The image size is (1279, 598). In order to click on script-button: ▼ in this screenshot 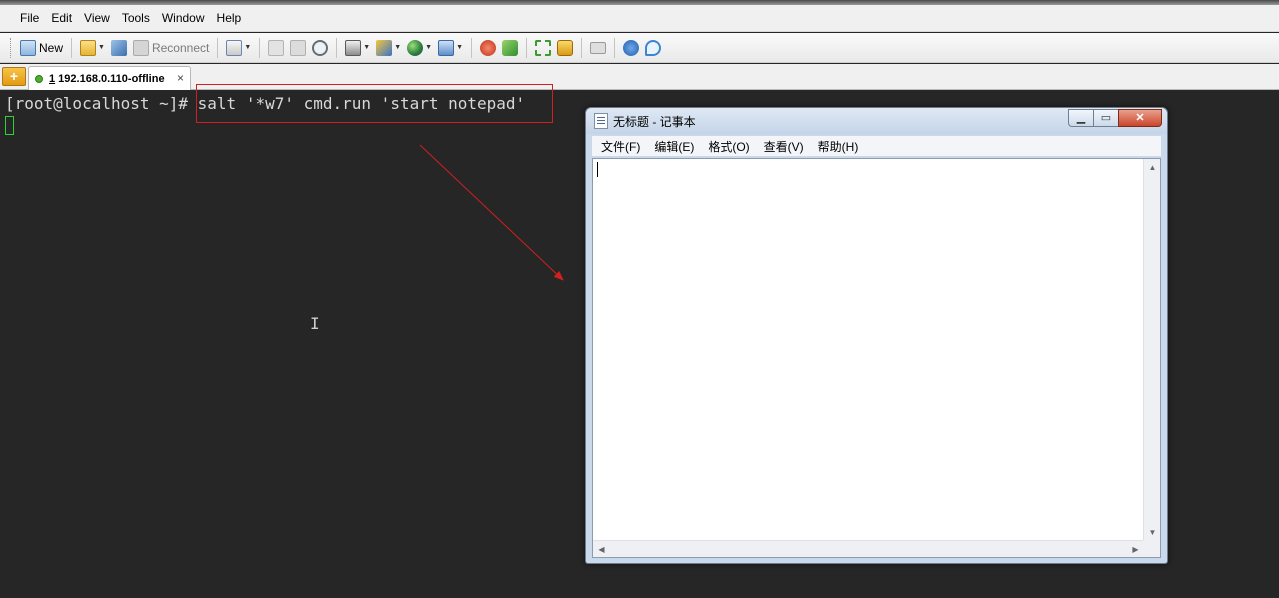, I will do `click(450, 48)`.